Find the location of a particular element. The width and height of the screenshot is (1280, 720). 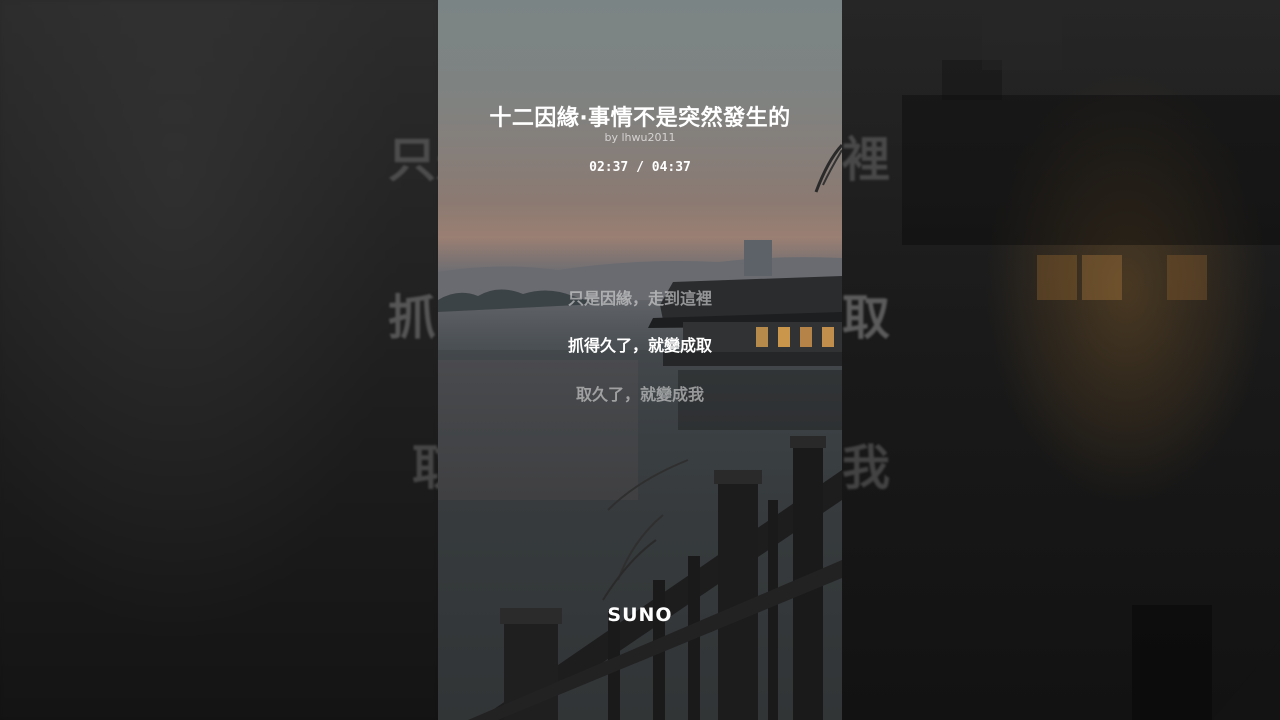

backdrop-lyric-right-3: 我 is located at coordinates (866, 468).